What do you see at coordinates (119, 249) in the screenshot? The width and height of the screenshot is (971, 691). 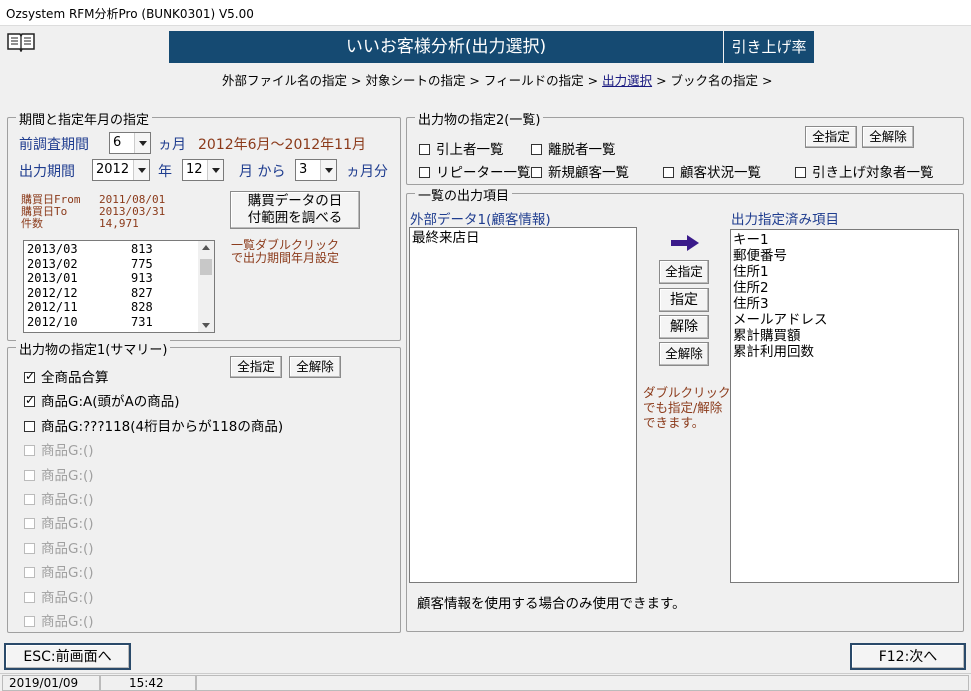 I see `period-list-row: 2013/03 813` at bounding box center [119, 249].